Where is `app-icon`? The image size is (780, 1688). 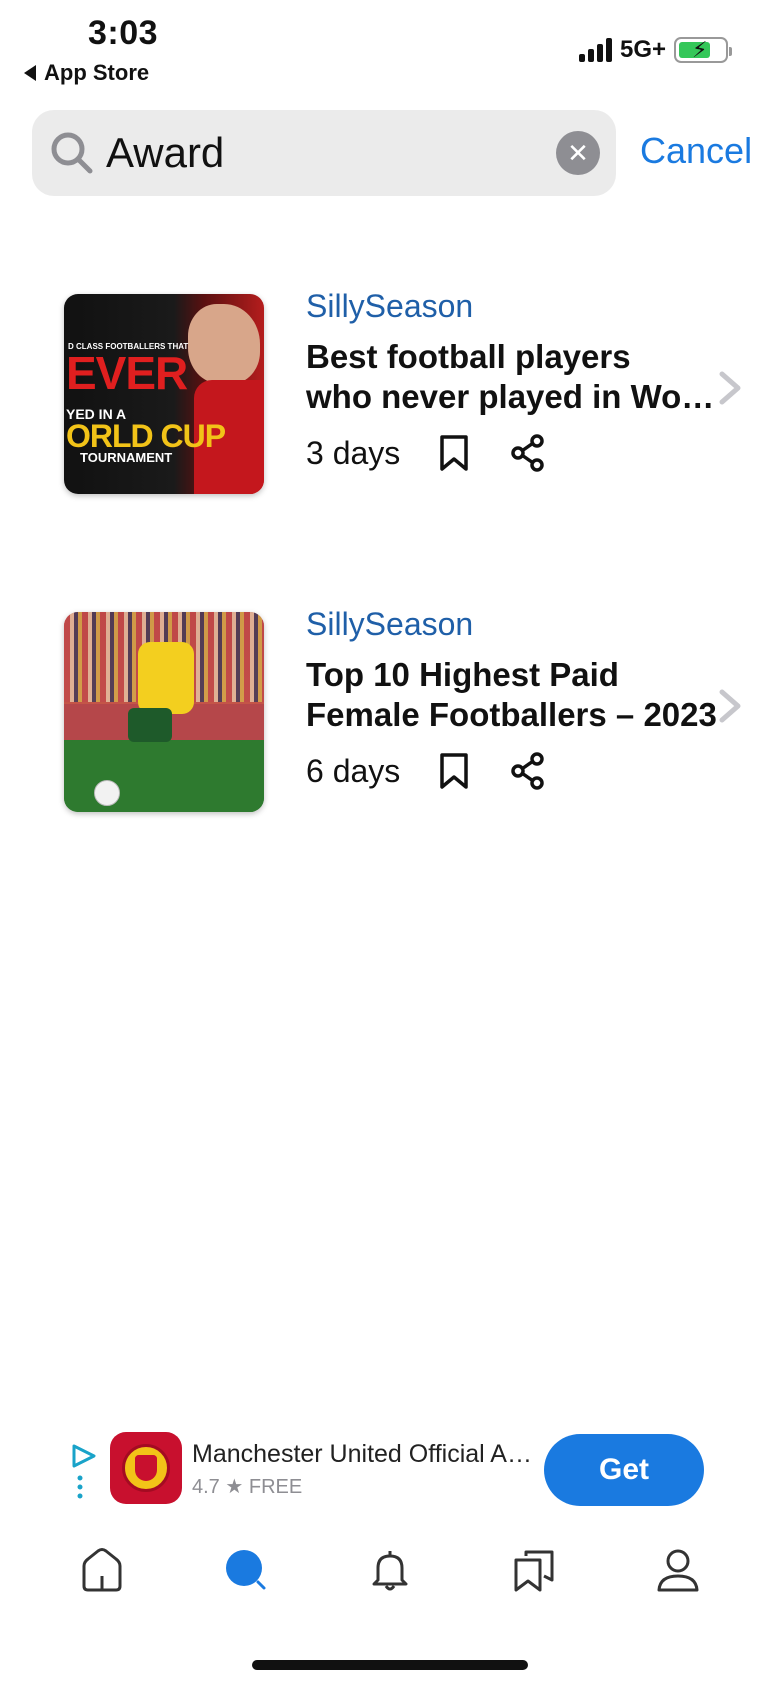
app-icon is located at coordinates (146, 1468).